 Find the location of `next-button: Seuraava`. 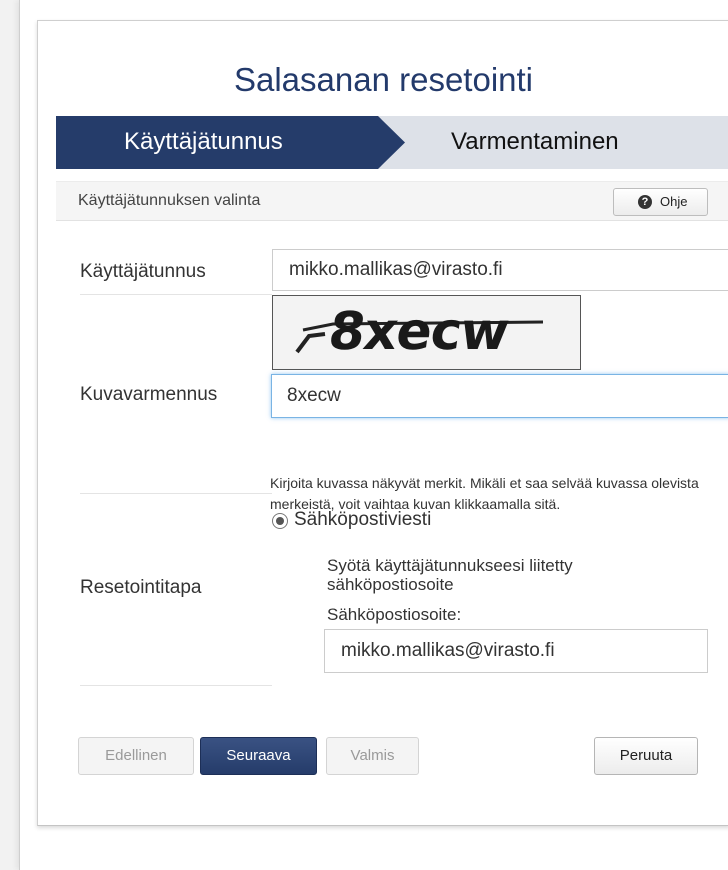

next-button: Seuraava is located at coordinates (258, 756).